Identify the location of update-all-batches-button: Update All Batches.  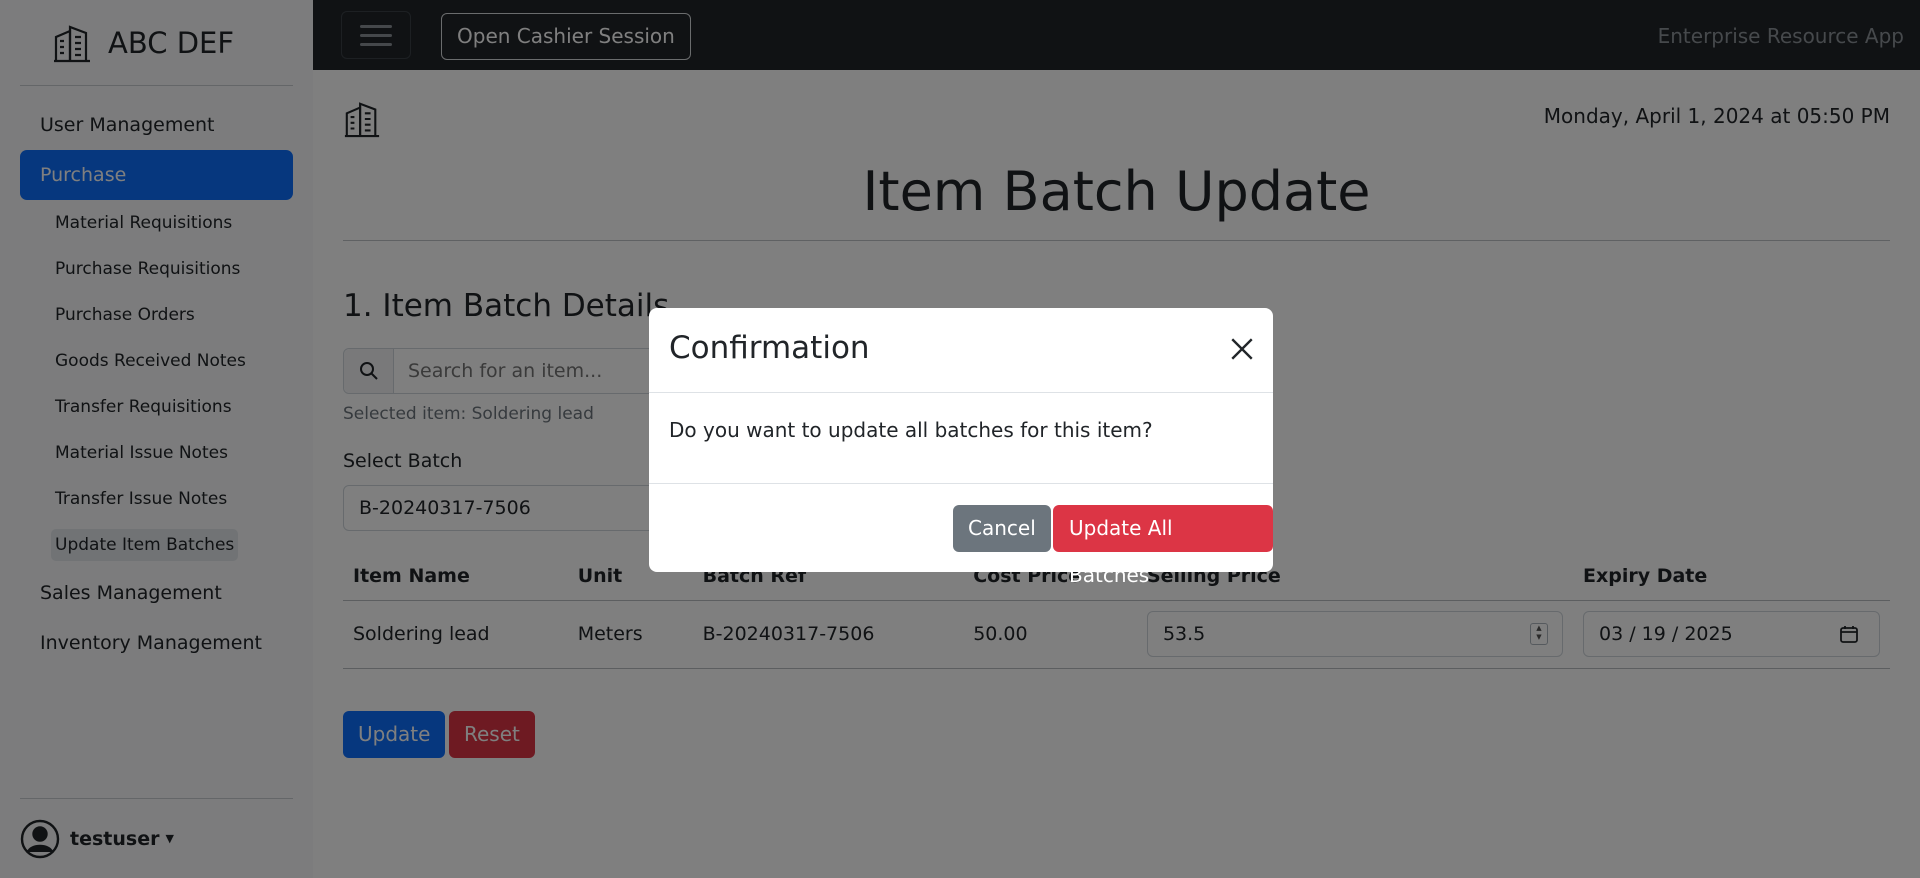
(1163, 546).